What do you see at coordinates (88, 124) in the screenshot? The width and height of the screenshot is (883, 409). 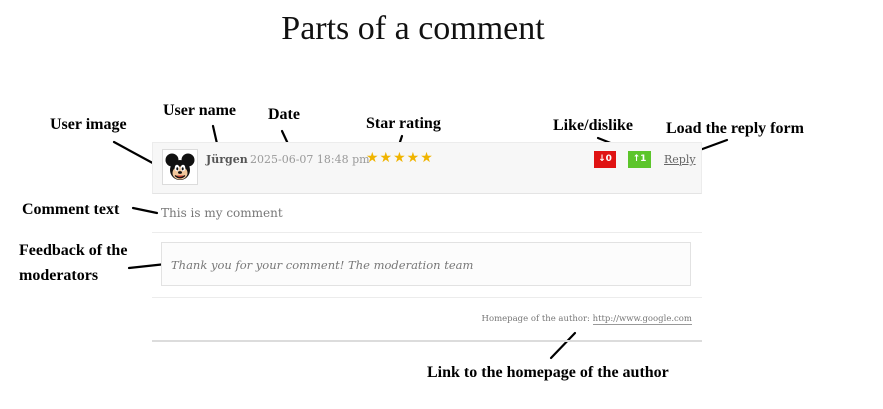 I see `label-user-image: User image` at bounding box center [88, 124].